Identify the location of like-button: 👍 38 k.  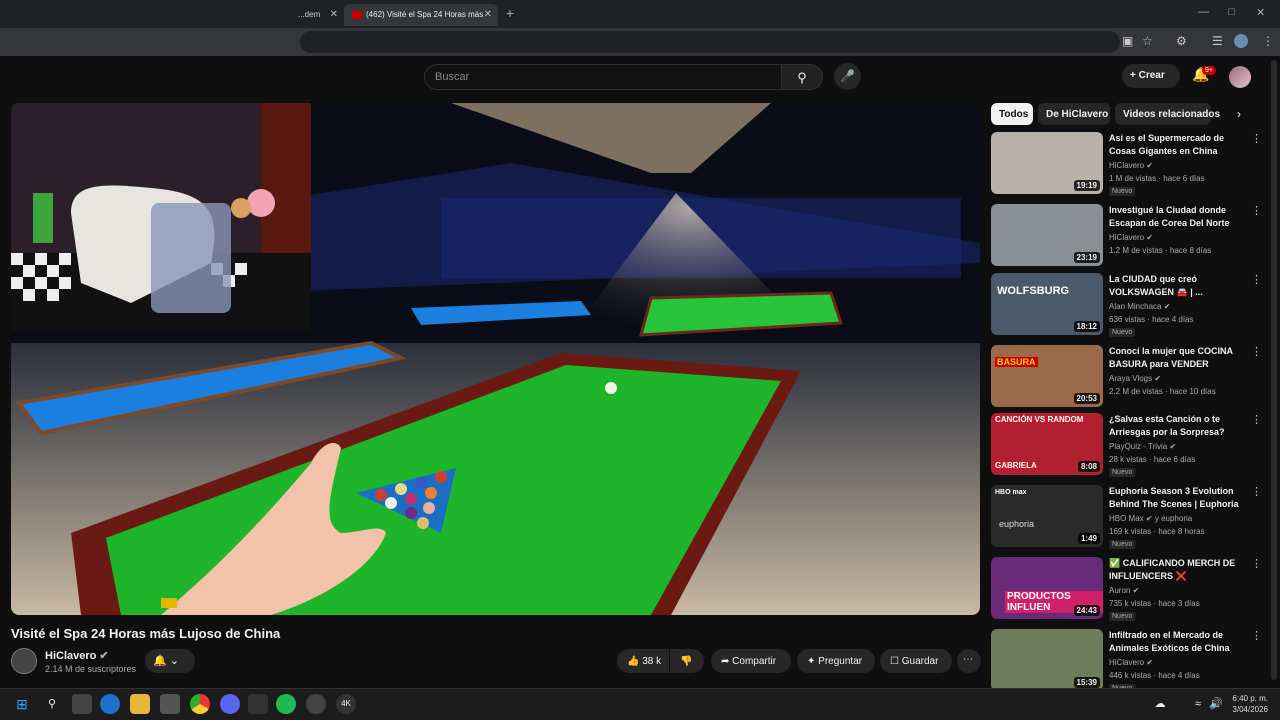
(643, 661).